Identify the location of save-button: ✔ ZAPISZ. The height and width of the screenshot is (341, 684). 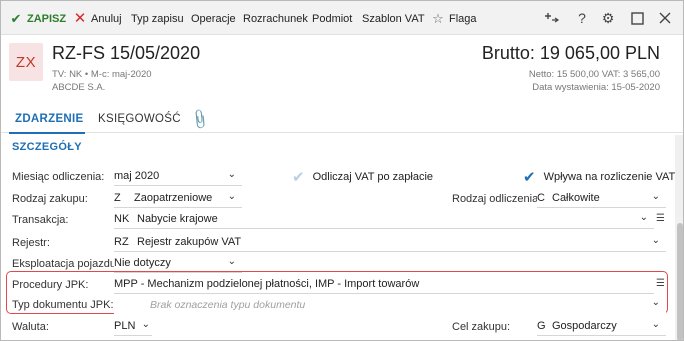
(38, 18).